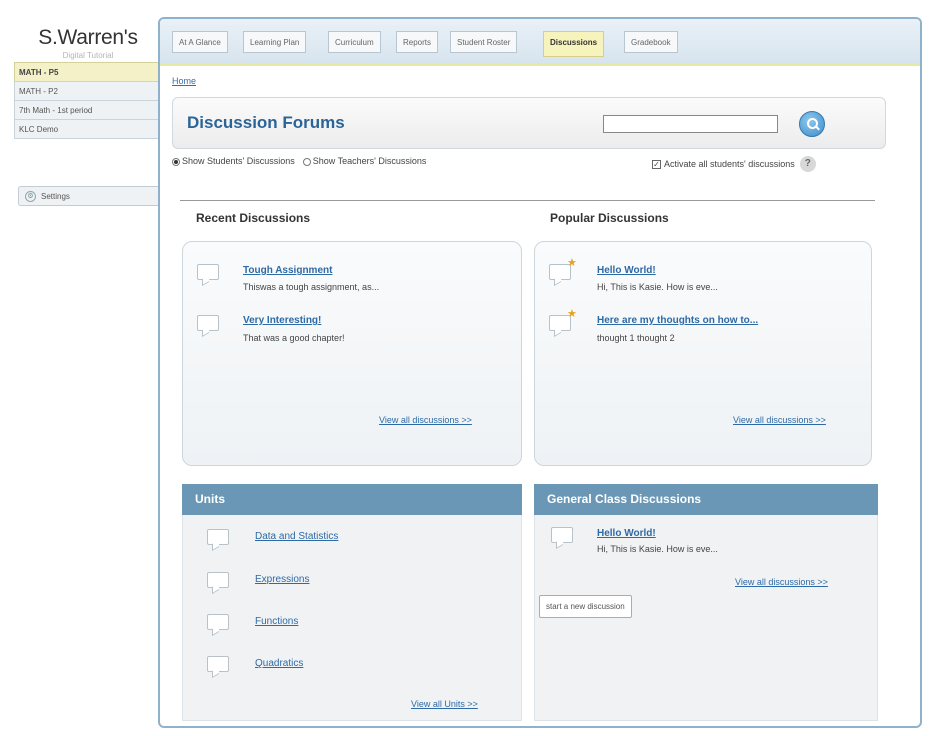 The height and width of the screenshot is (736, 937). Describe the element at coordinates (527, 200) in the screenshot. I see `divider` at that location.